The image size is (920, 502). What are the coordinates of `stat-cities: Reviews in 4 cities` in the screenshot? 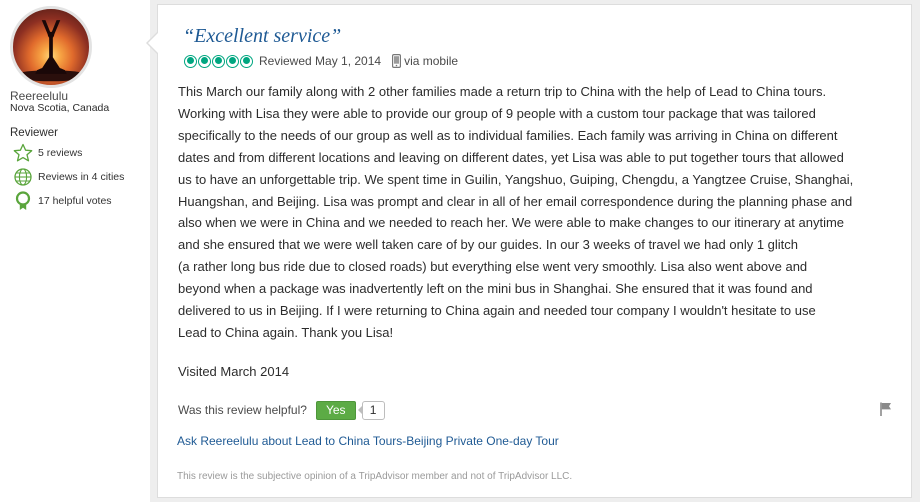 It's located at (68, 177).